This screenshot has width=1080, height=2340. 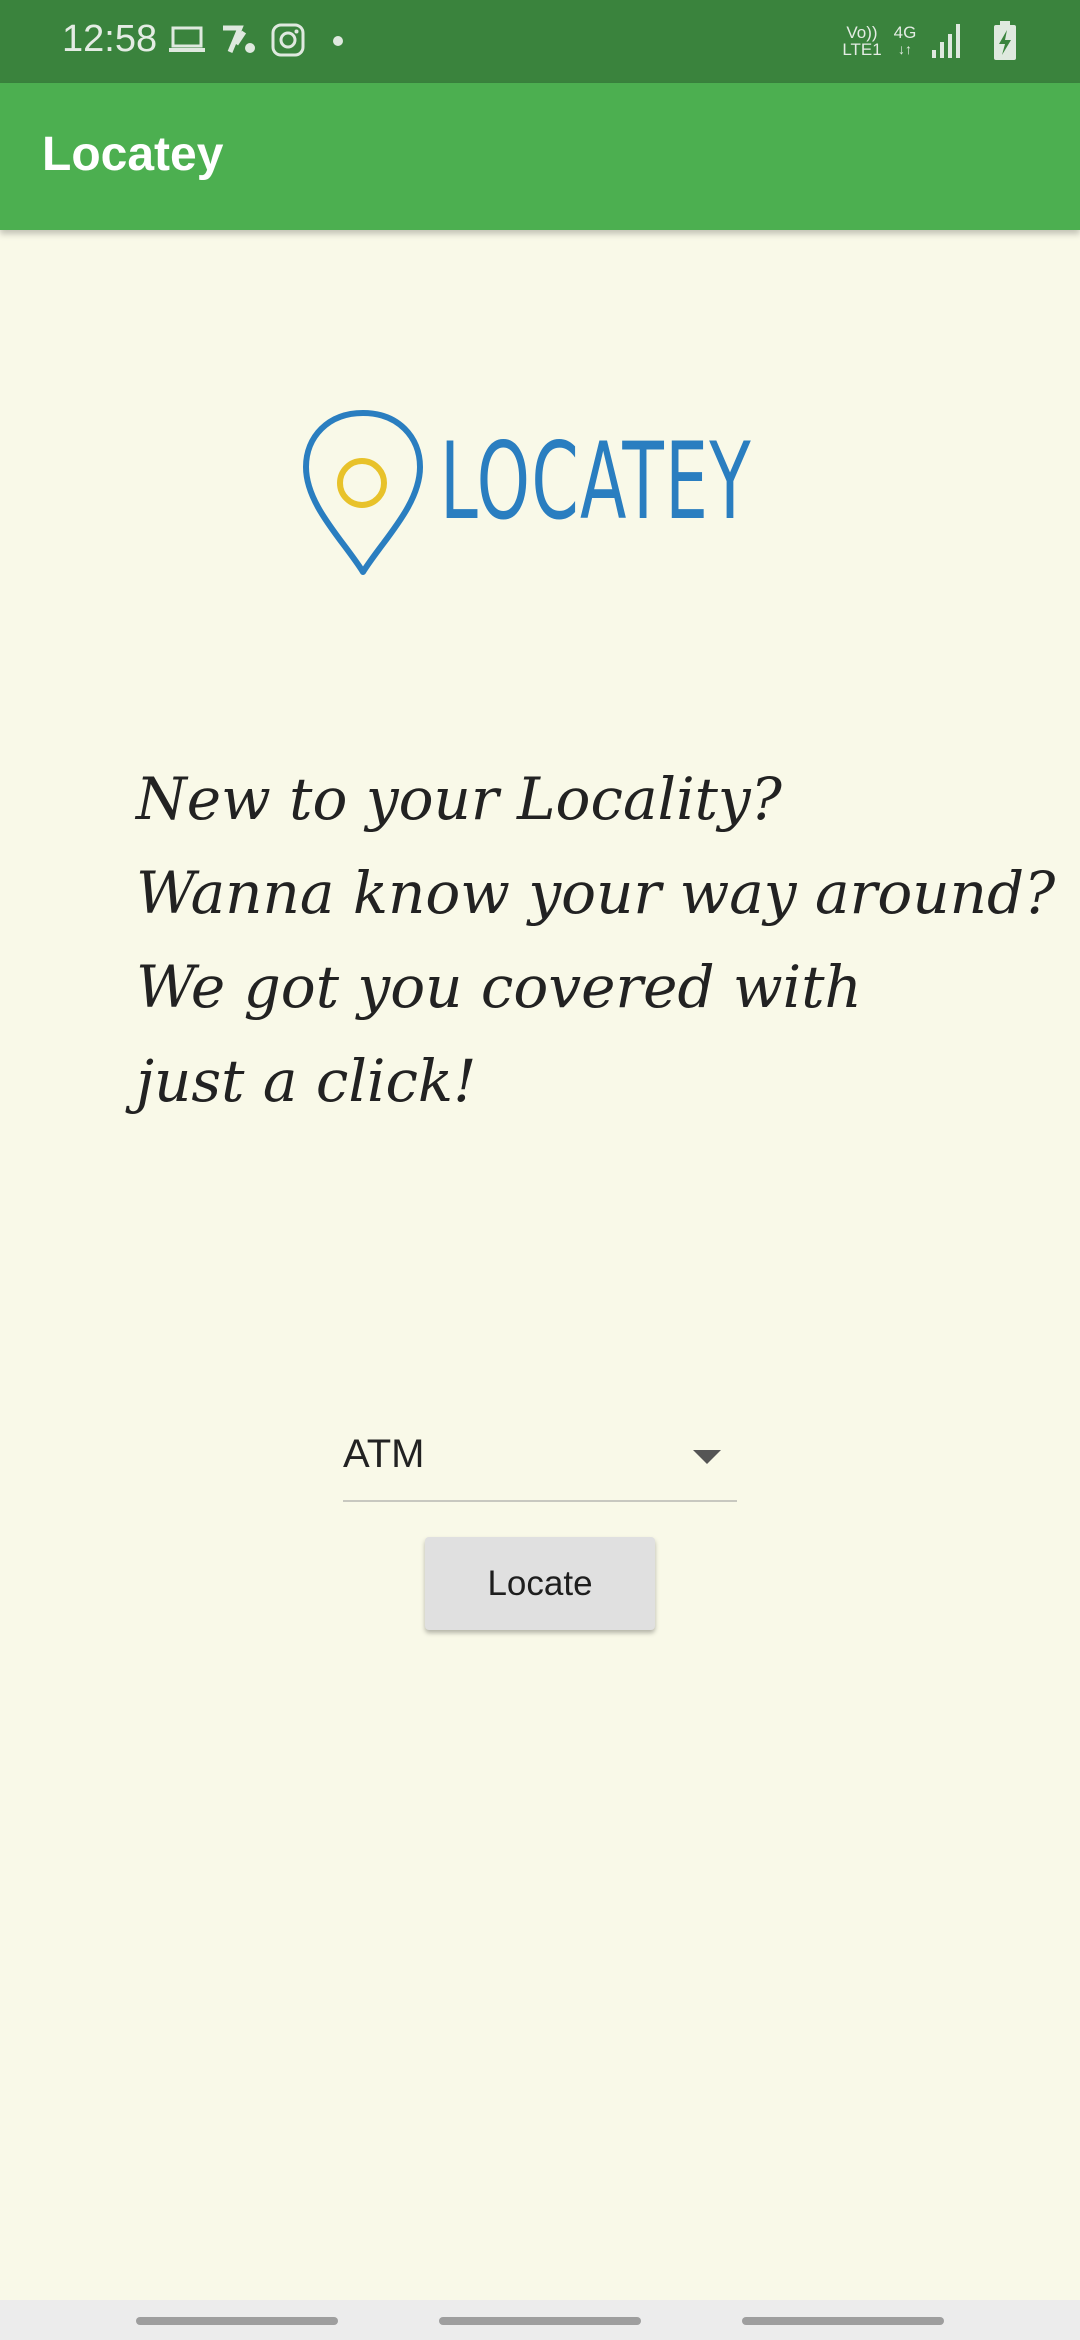 I want to click on tagline-line: Wanna know your way around?, so click(x=596, y=893).